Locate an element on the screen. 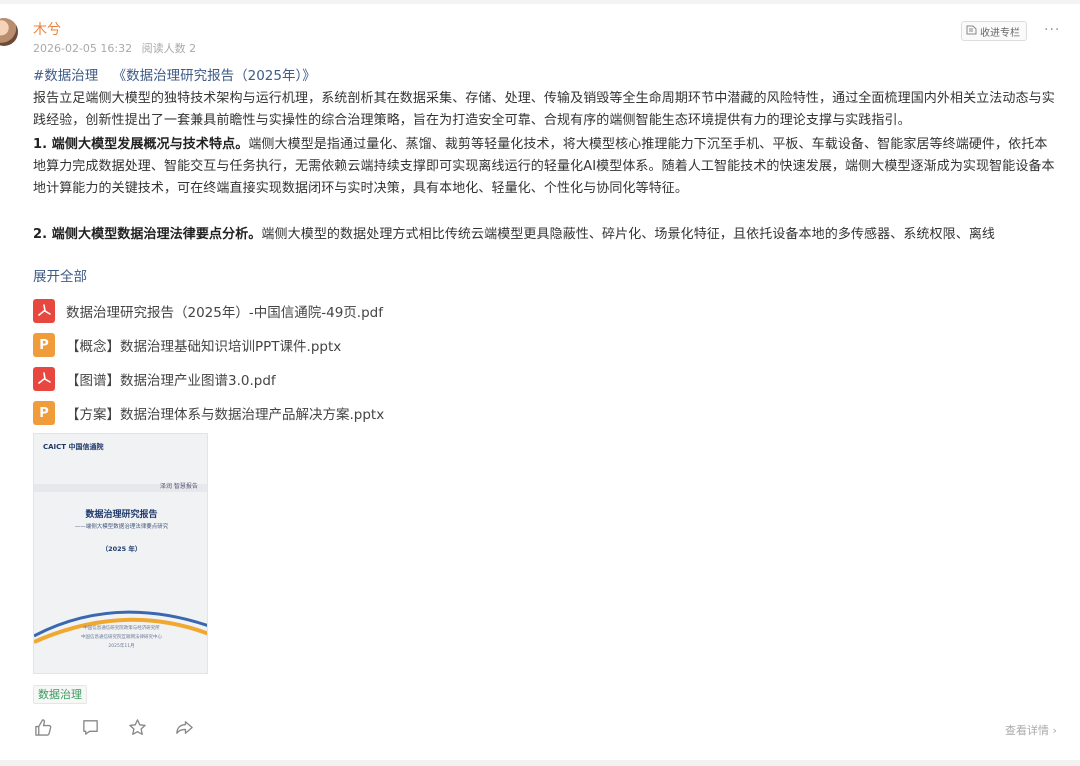  topic-tag: 数据治理 is located at coordinates (60, 694).